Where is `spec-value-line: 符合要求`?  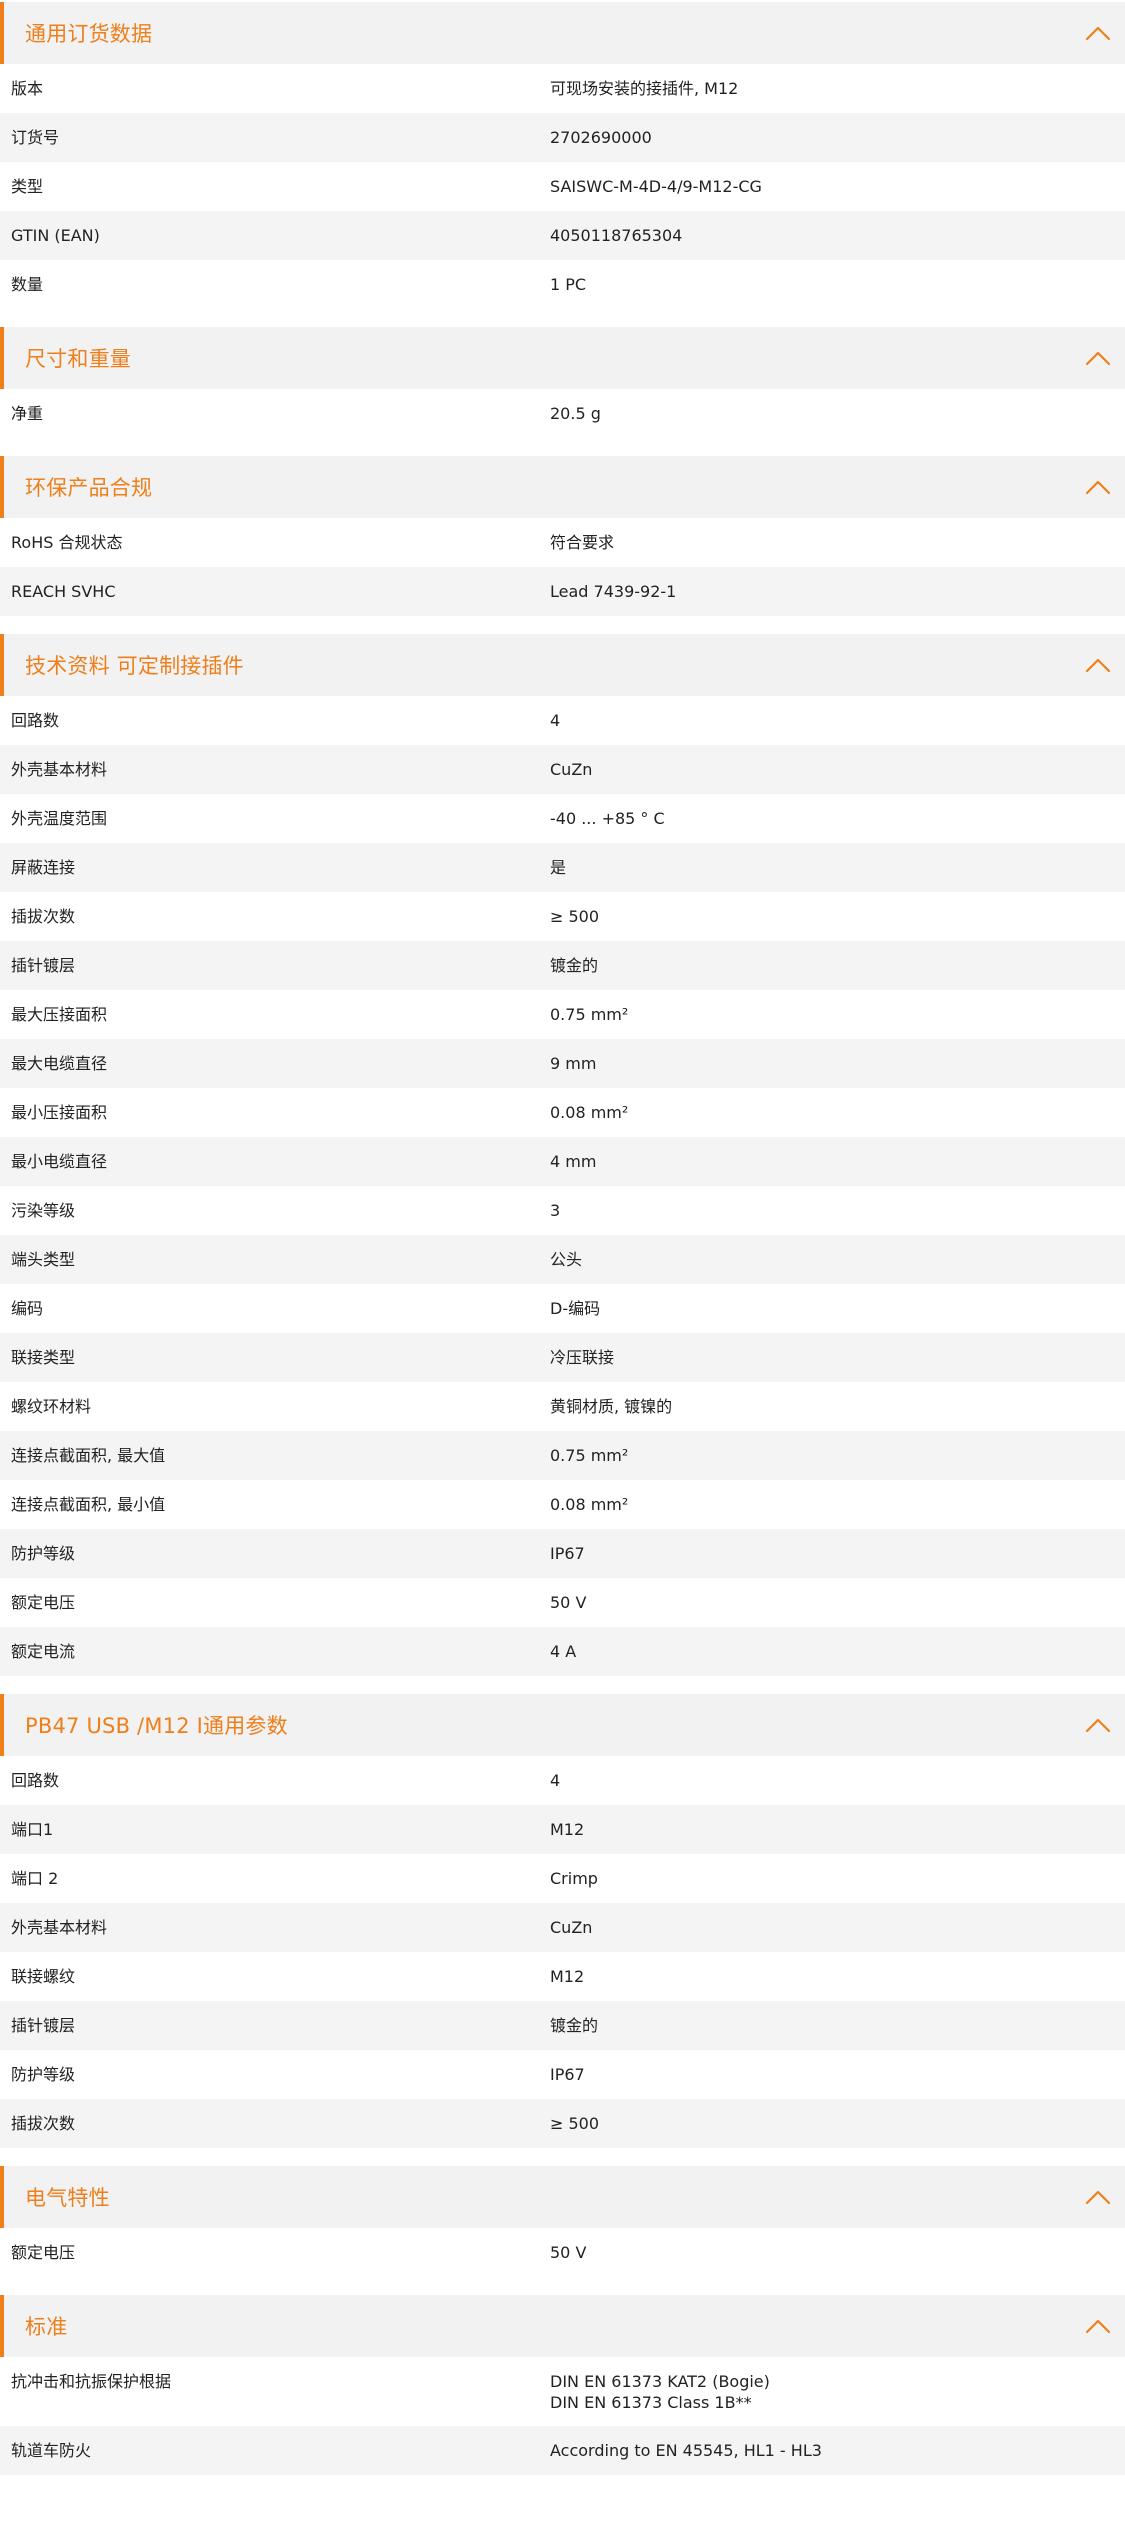 spec-value-line: 符合要求 is located at coordinates (582, 542).